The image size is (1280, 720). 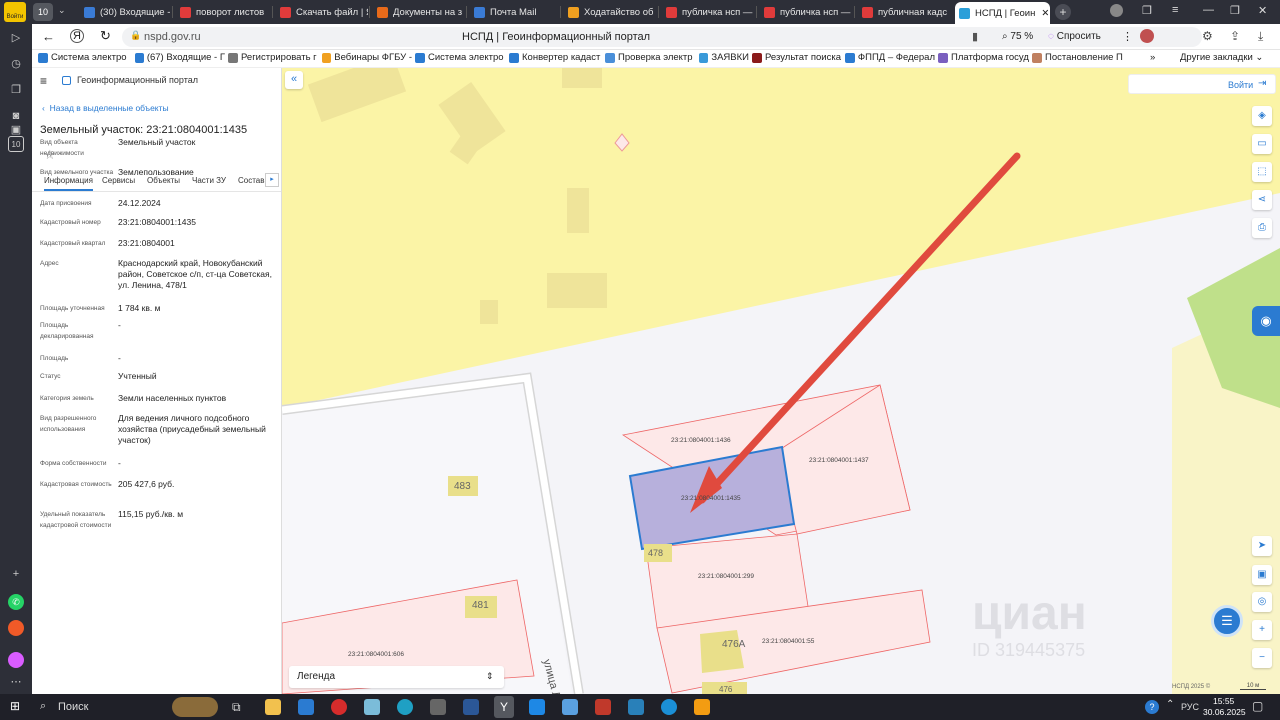 What do you see at coordinates (1127, 36) in the screenshot?
I see `more-menu-icon: ⋮` at bounding box center [1127, 36].